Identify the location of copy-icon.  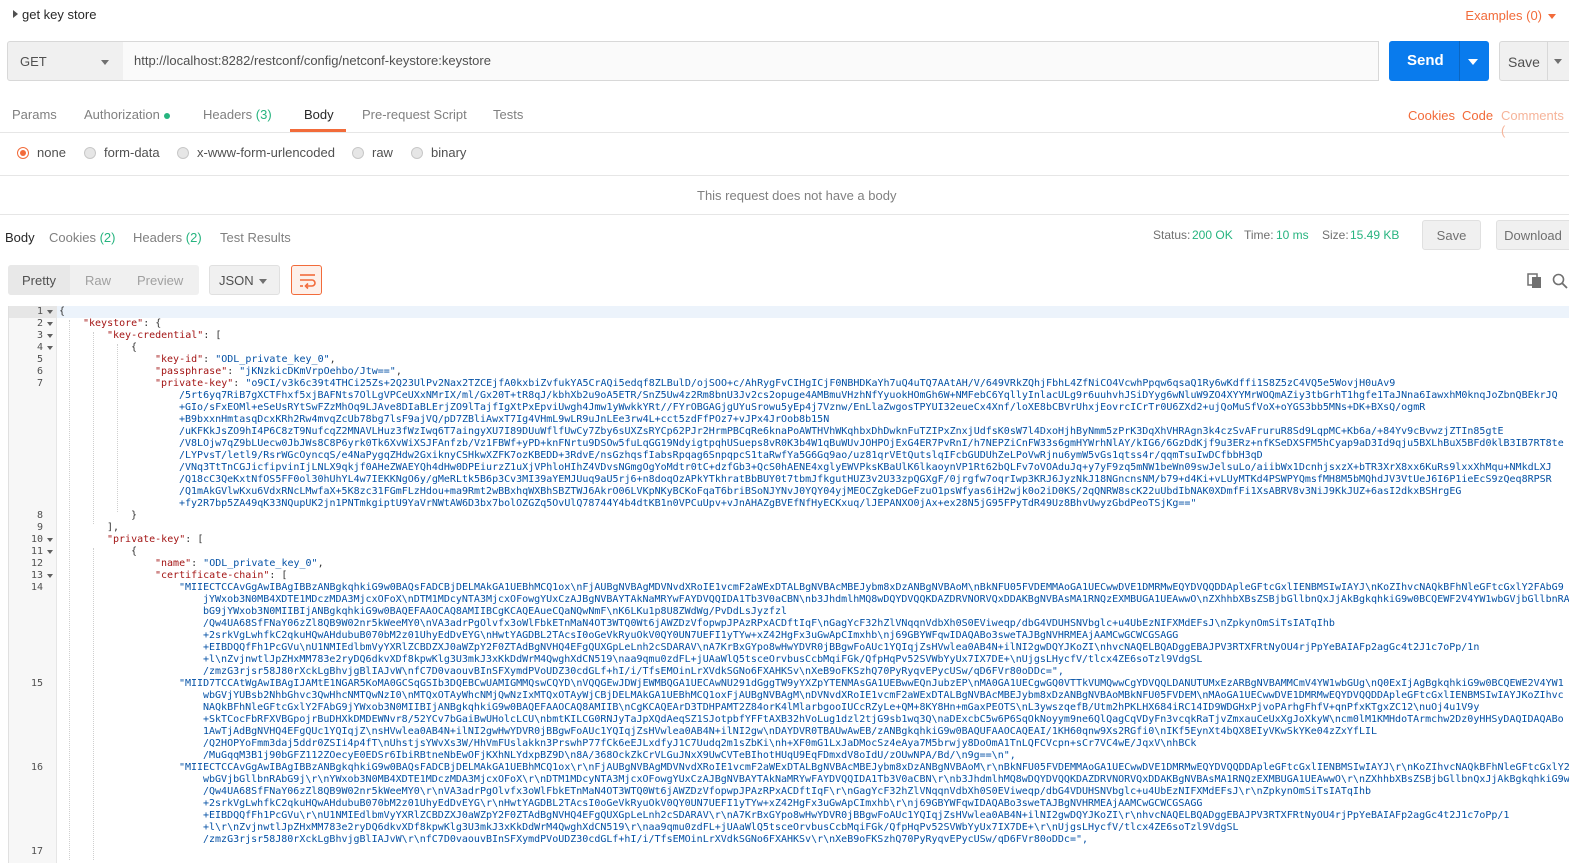
(1534, 281).